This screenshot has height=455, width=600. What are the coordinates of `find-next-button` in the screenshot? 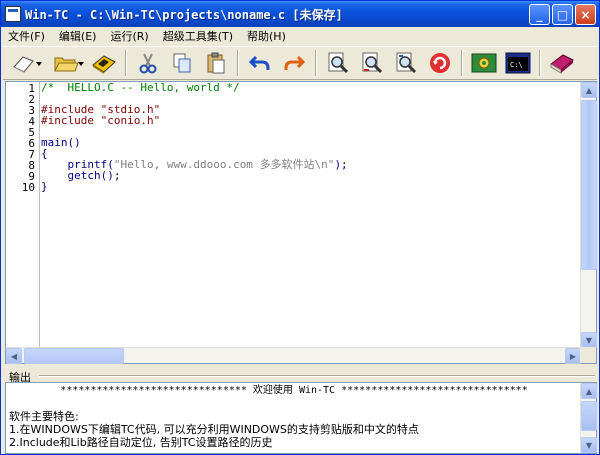 It's located at (372, 63).